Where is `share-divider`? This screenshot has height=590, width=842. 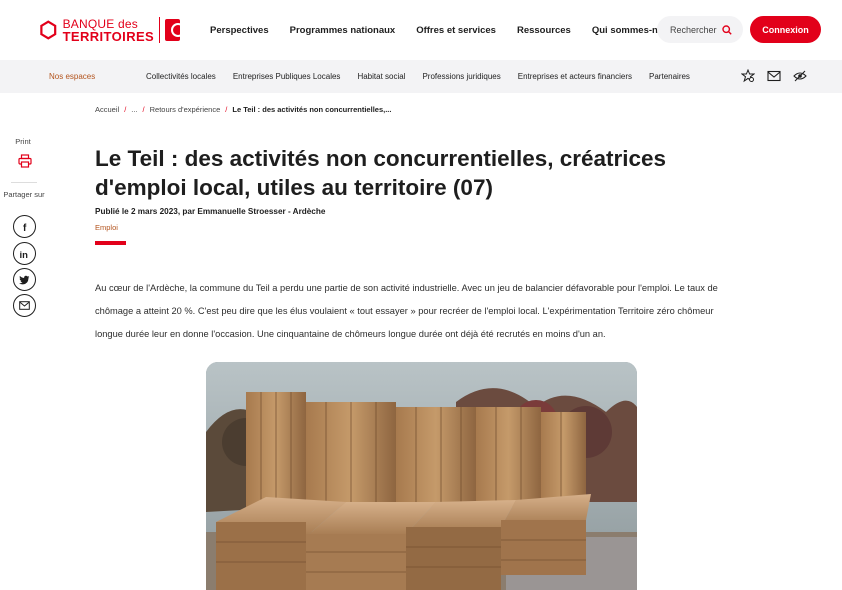 share-divider is located at coordinates (24, 182).